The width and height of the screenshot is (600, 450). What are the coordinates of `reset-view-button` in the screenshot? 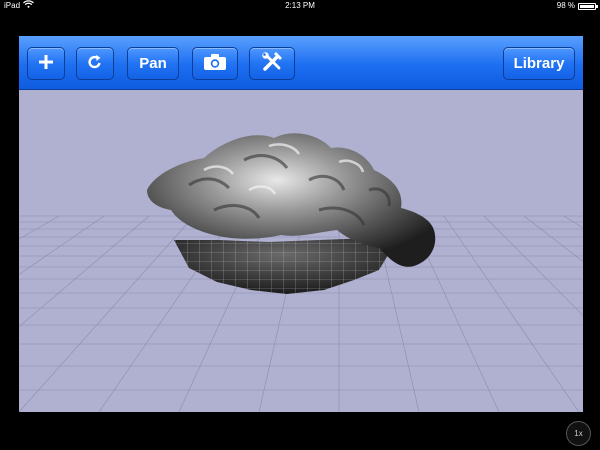 It's located at (95, 63).